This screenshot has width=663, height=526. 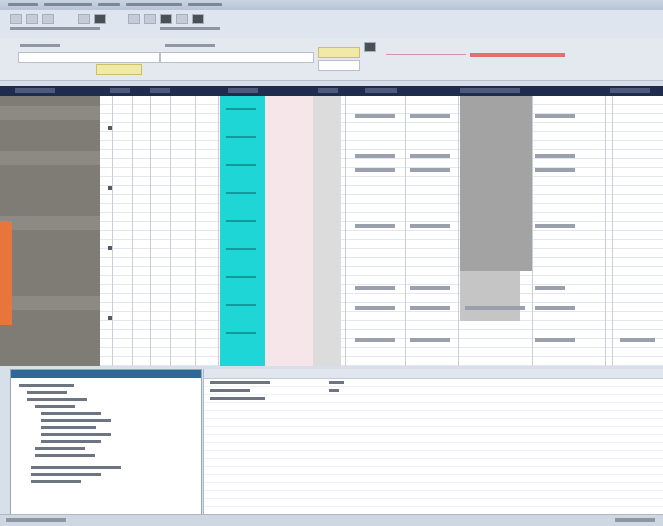 I want to click on grid-header, so click(x=331, y=91).